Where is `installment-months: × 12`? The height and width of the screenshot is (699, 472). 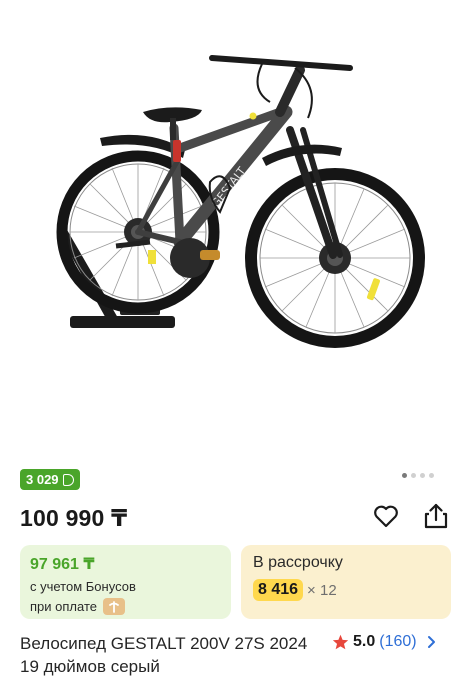
installment-months: × 12 is located at coordinates (322, 590).